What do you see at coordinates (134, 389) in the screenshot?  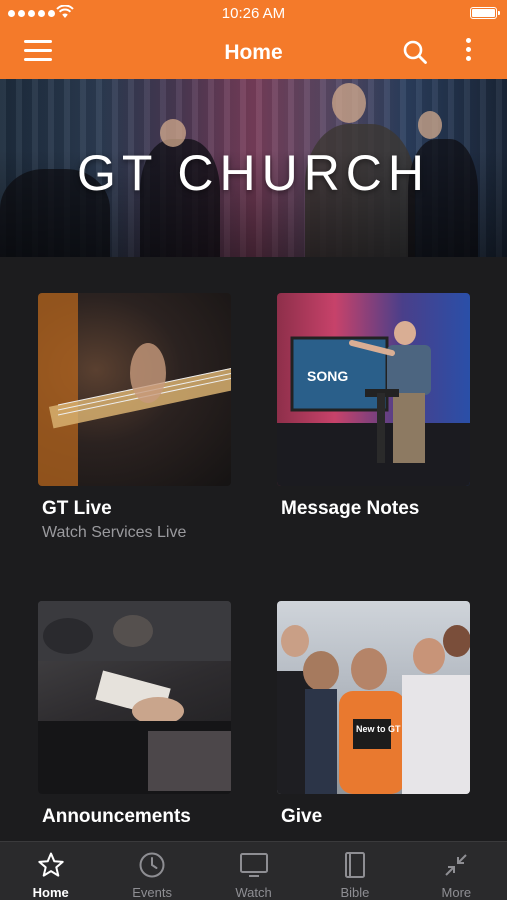 I see `tile-image-guitar` at bounding box center [134, 389].